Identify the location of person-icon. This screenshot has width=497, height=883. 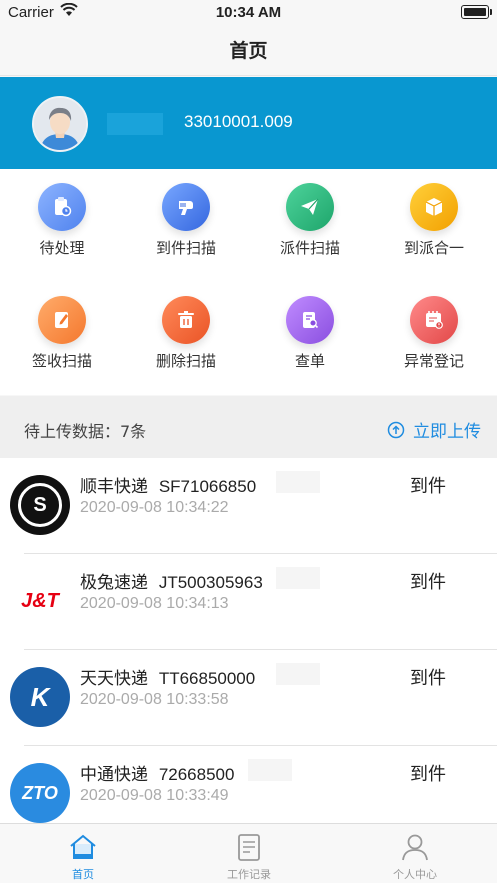
(415, 847).